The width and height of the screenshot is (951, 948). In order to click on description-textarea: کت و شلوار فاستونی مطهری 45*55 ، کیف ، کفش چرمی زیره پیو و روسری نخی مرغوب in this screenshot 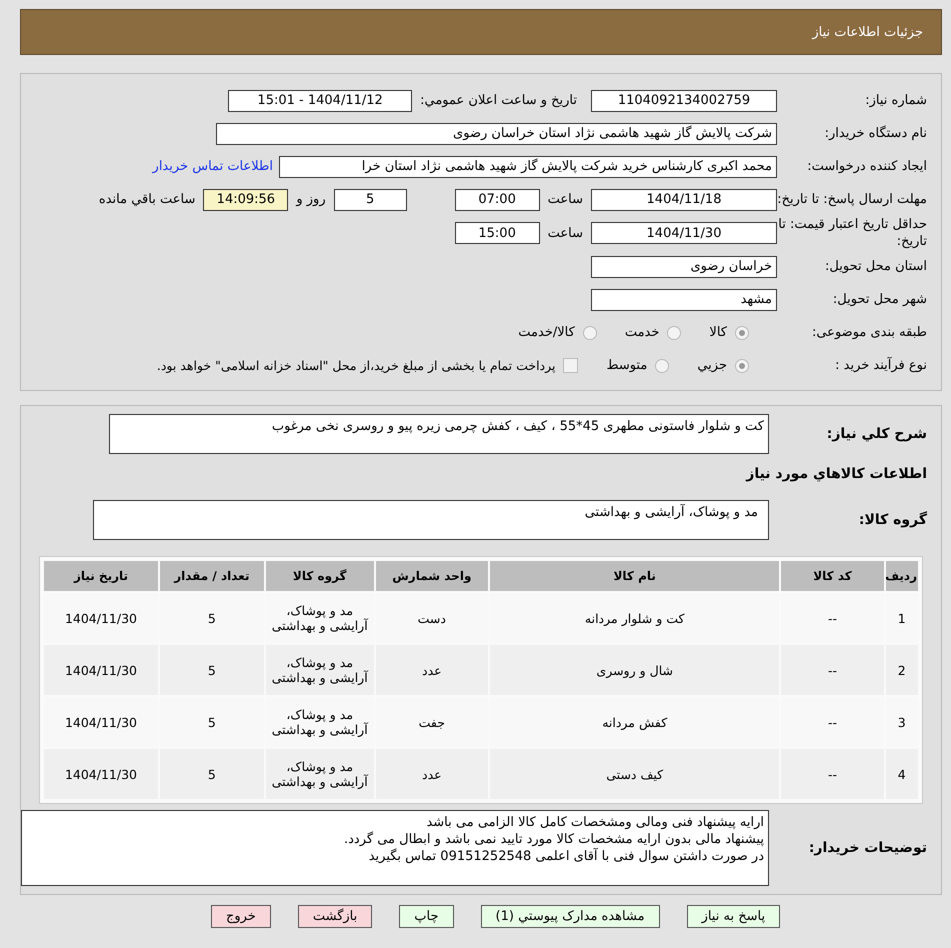, I will do `click(439, 434)`.